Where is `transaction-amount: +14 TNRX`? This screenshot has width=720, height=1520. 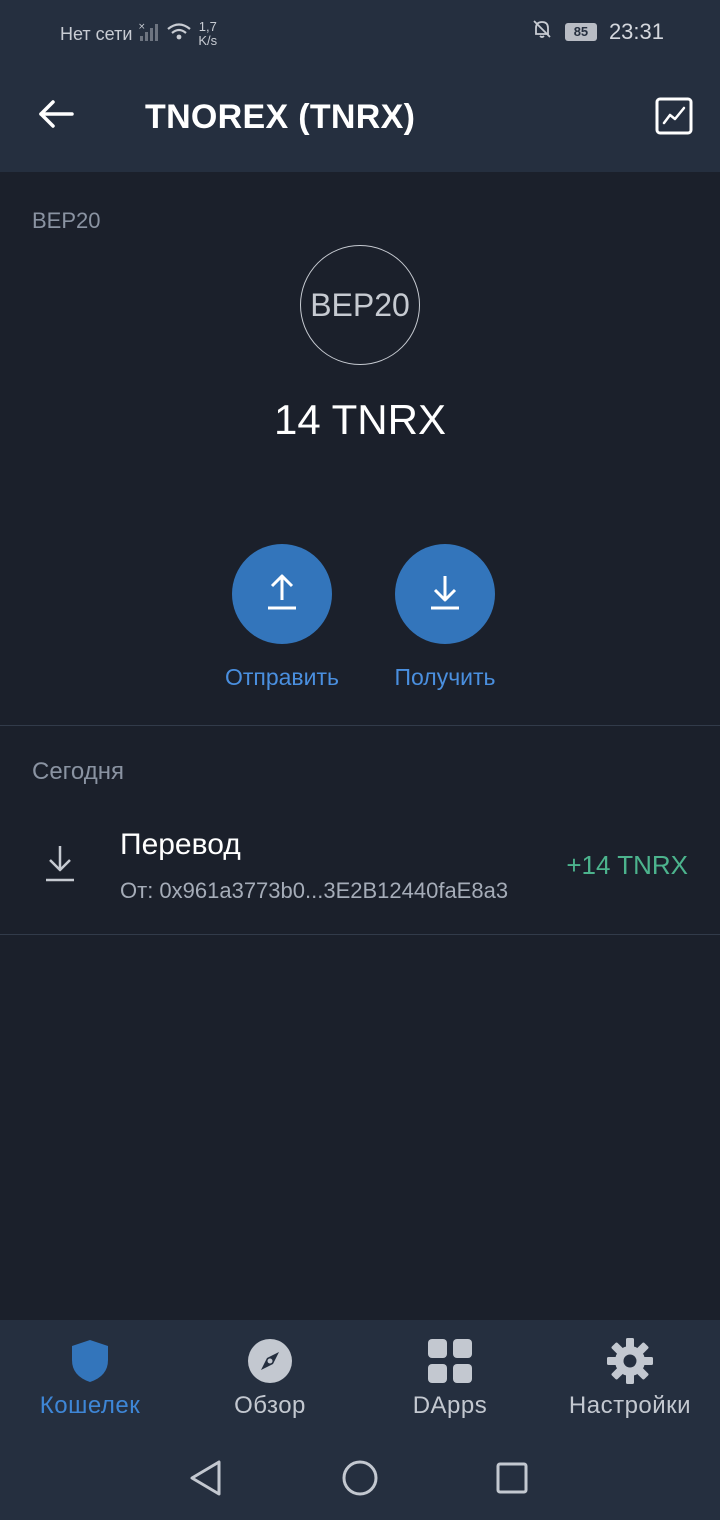 transaction-amount: +14 TNRX is located at coordinates (627, 865).